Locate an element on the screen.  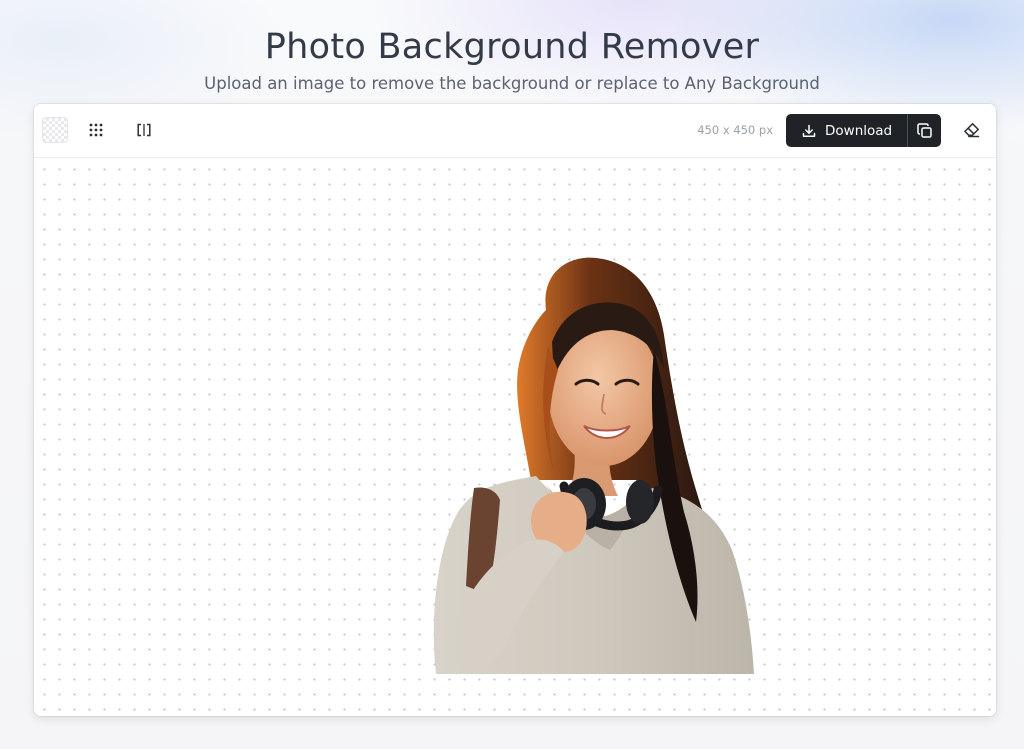
compare-button is located at coordinates (144, 130).